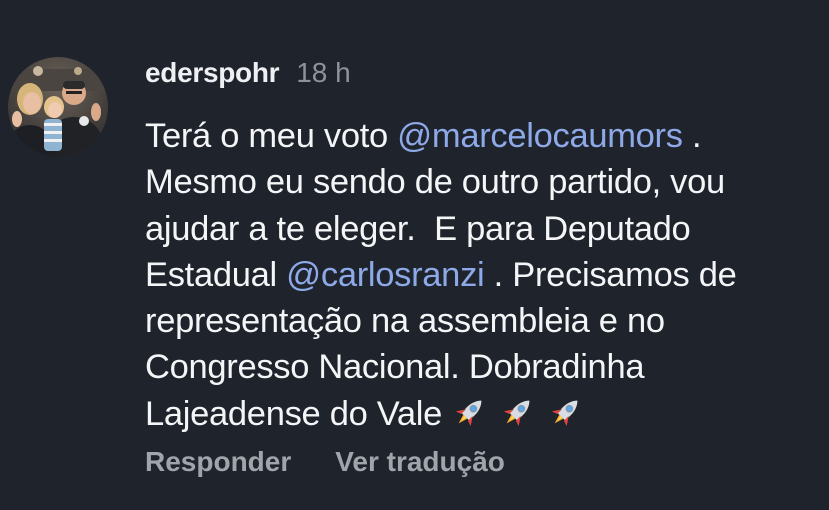 The image size is (829, 510). Describe the element at coordinates (325, 462) in the screenshot. I see `comment-actions: Responder Ver tradução` at that location.